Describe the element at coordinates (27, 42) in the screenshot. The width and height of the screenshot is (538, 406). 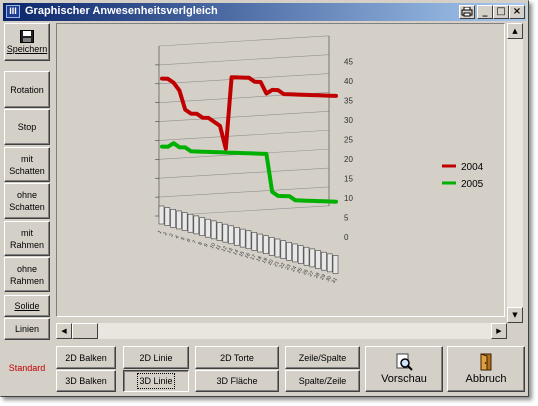
I see `save-button: Speichern` at that location.